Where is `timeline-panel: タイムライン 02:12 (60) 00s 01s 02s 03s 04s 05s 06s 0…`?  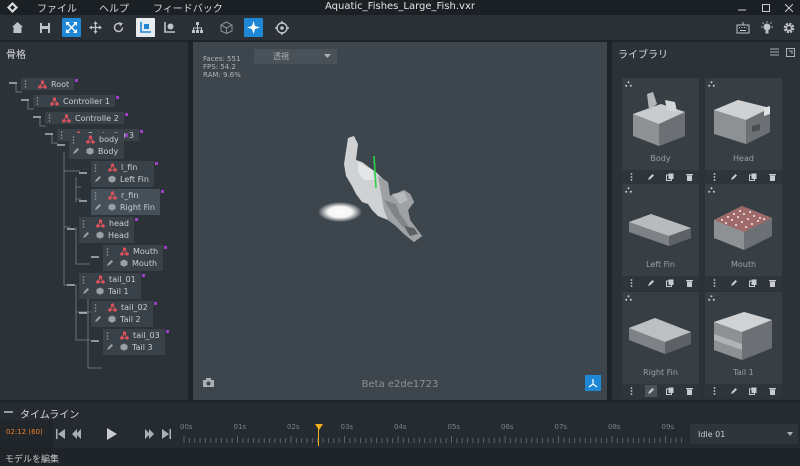 timeline-panel: タイムライン 02:12 (60) 00s 01s 02s 03s 04s 05s 06s 0… is located at coordinates (400, 425).